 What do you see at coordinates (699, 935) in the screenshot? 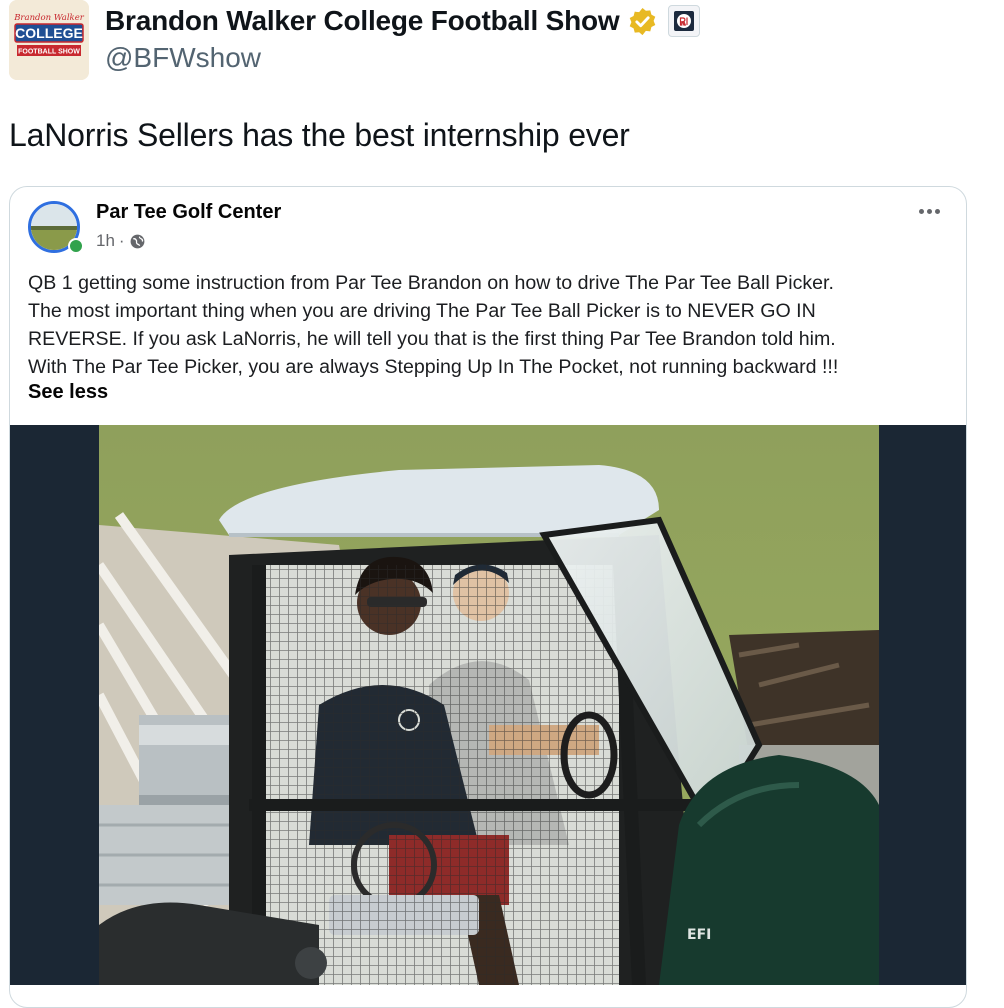
I see `vehicle-badge-text: EFI` at bounding box center [699, 935].